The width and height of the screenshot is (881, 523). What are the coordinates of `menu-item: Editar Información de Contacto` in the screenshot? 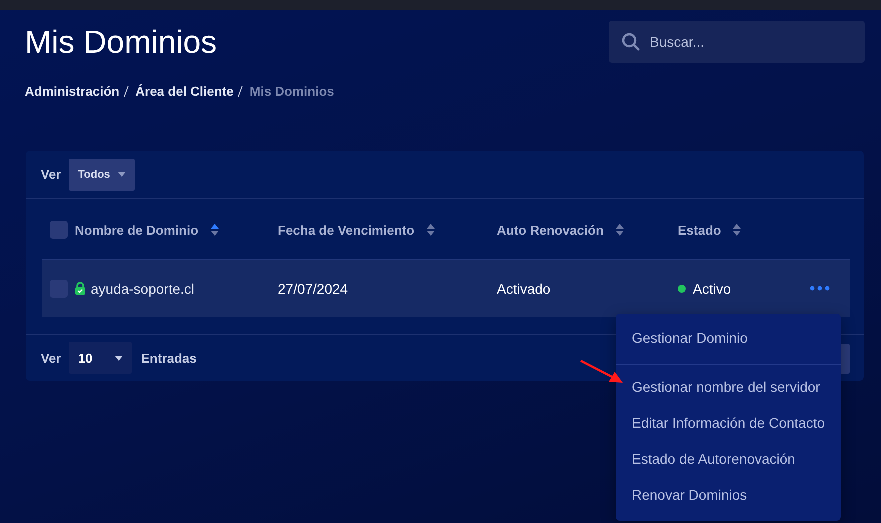 It's located at (728, 423).